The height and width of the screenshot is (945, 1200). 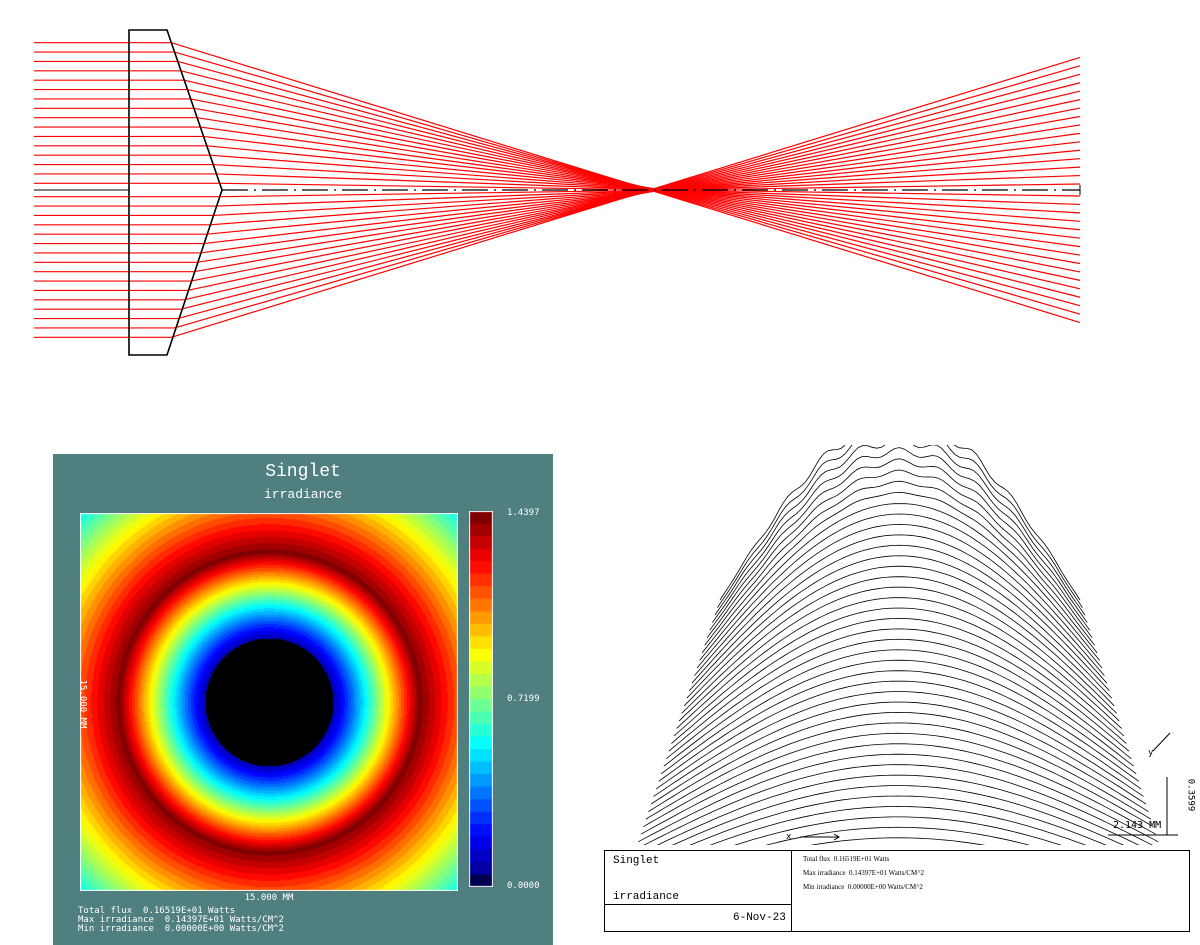 I want to click on y-dimension-label: 15.000 MM, so click(x=82, y=704).